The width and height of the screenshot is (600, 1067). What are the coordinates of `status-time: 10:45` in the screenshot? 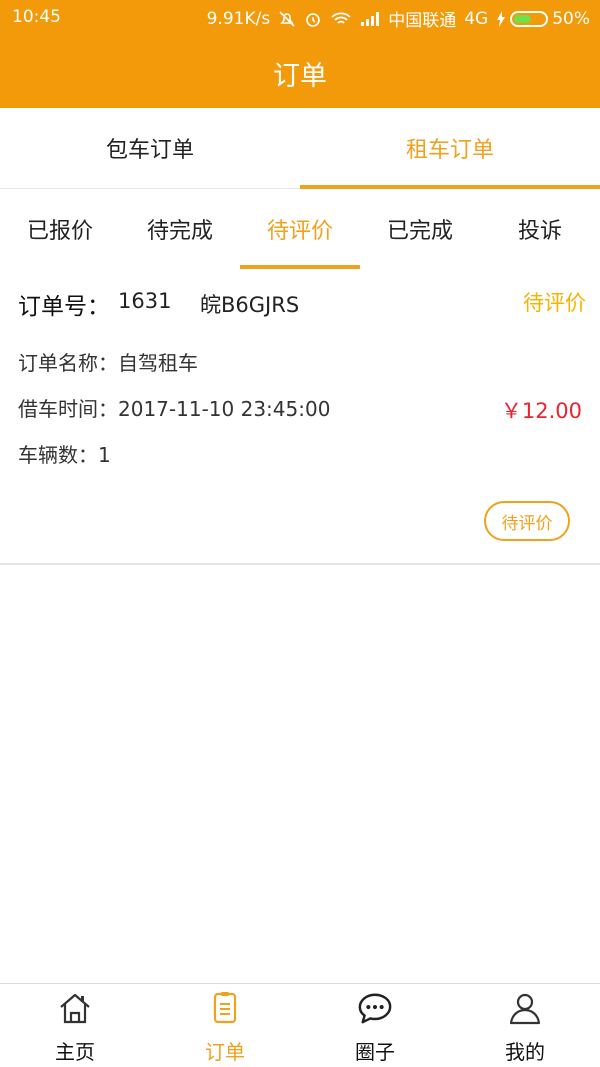 It's located at (36, 17).